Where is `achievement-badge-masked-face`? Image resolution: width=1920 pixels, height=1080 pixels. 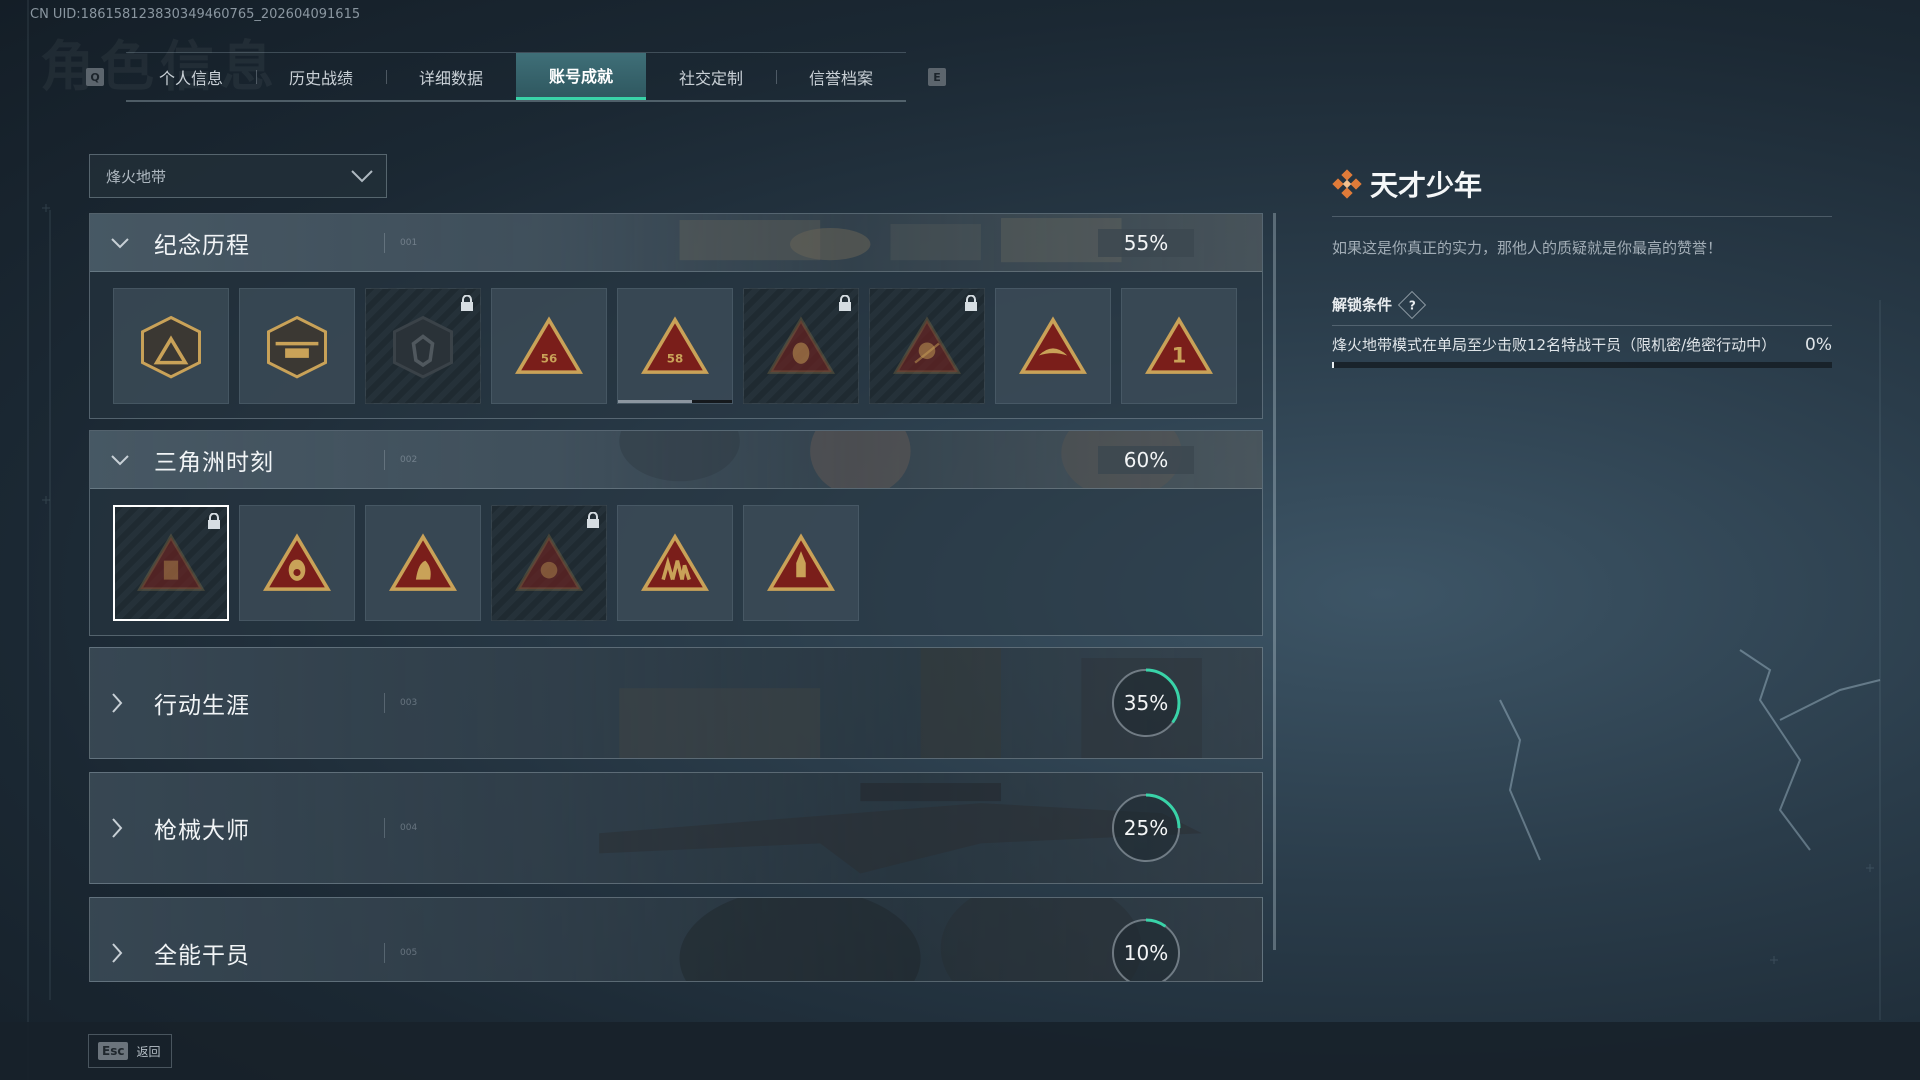
achievement-badge-masked-face is located at coordinates (801, 346).